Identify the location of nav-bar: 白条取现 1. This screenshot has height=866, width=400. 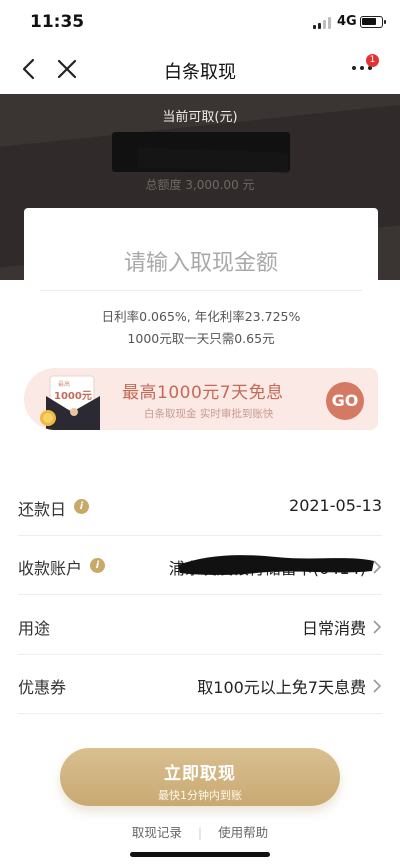
(200, 69).